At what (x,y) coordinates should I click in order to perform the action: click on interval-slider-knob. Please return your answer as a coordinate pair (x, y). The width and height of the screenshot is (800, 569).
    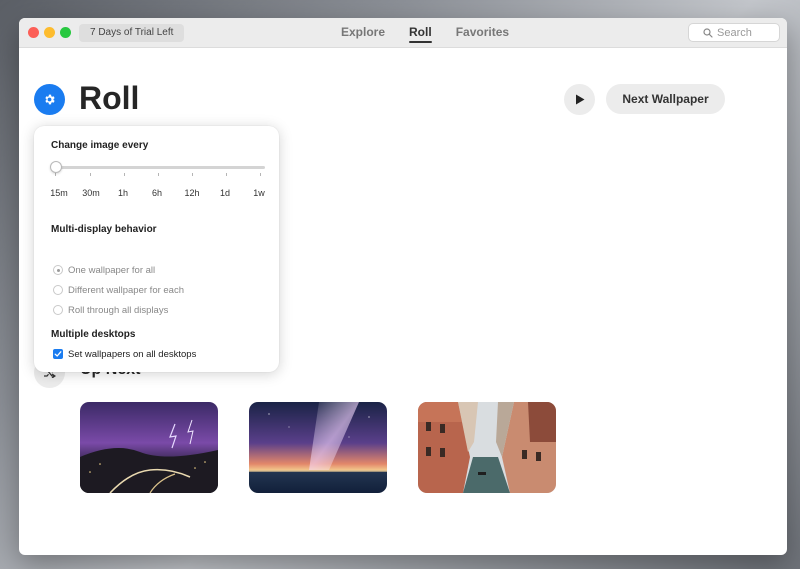
    Looking at the image, I should click on (56, 167).